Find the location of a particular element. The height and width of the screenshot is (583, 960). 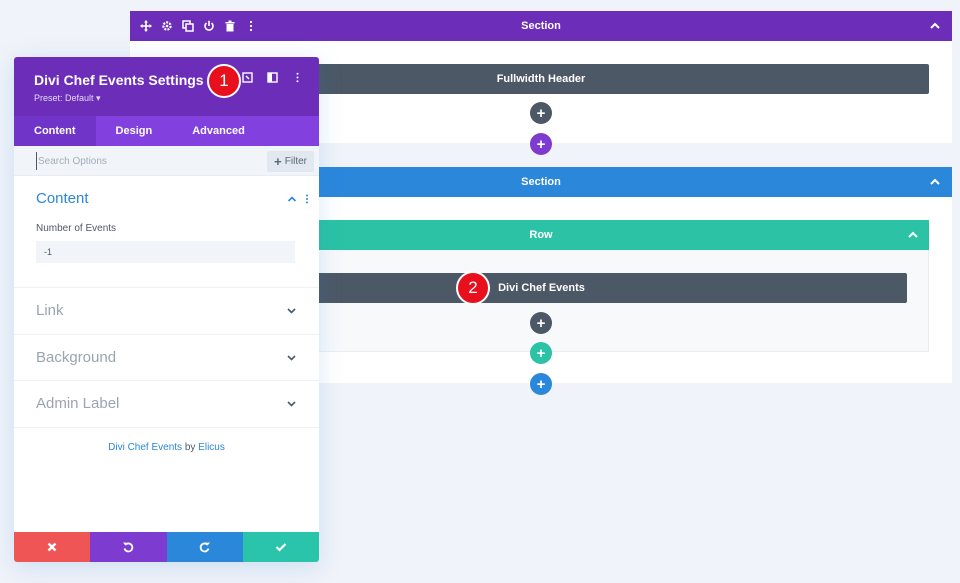

tab-design: Design is located at coordinates (134, 131).